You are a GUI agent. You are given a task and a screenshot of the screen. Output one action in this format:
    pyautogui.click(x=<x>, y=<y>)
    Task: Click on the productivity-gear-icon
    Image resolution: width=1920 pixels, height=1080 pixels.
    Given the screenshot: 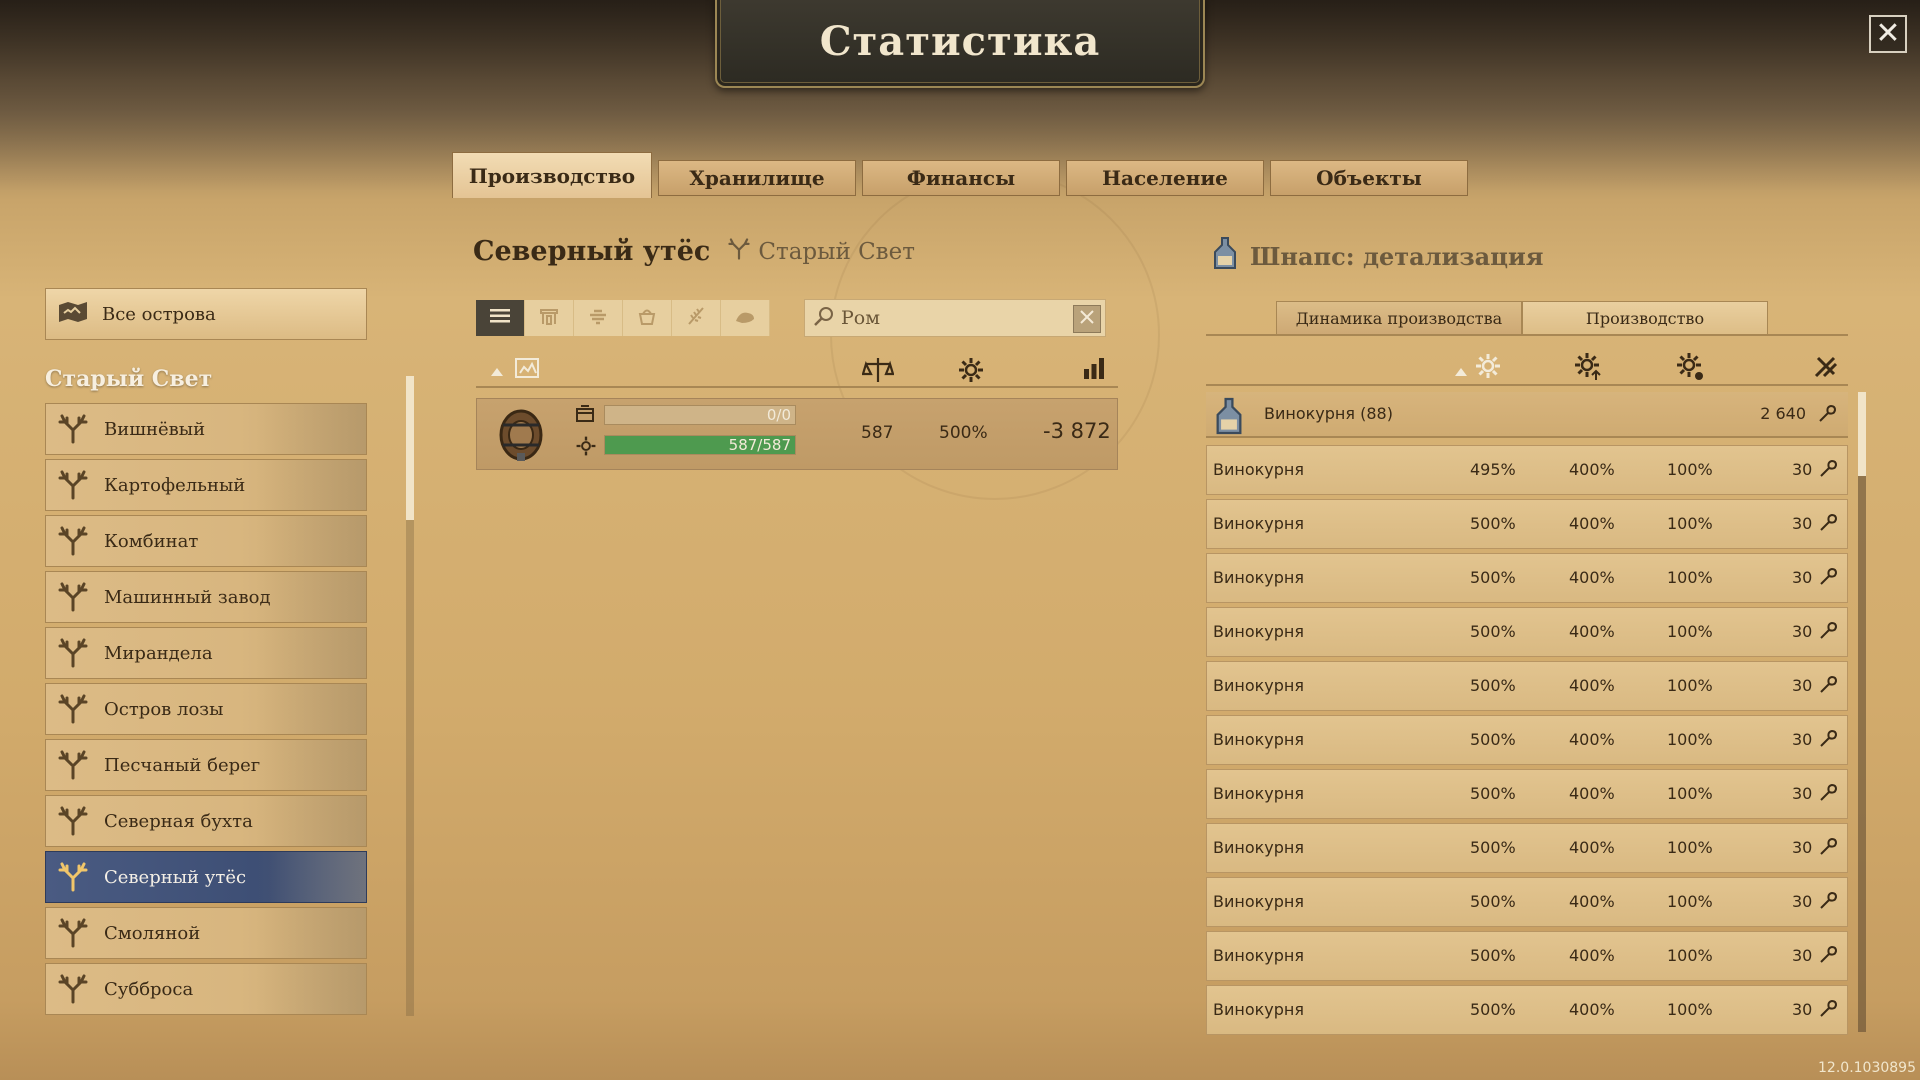 What is the action you would take?
    pyautogui.click(x=1488, y=368)
    